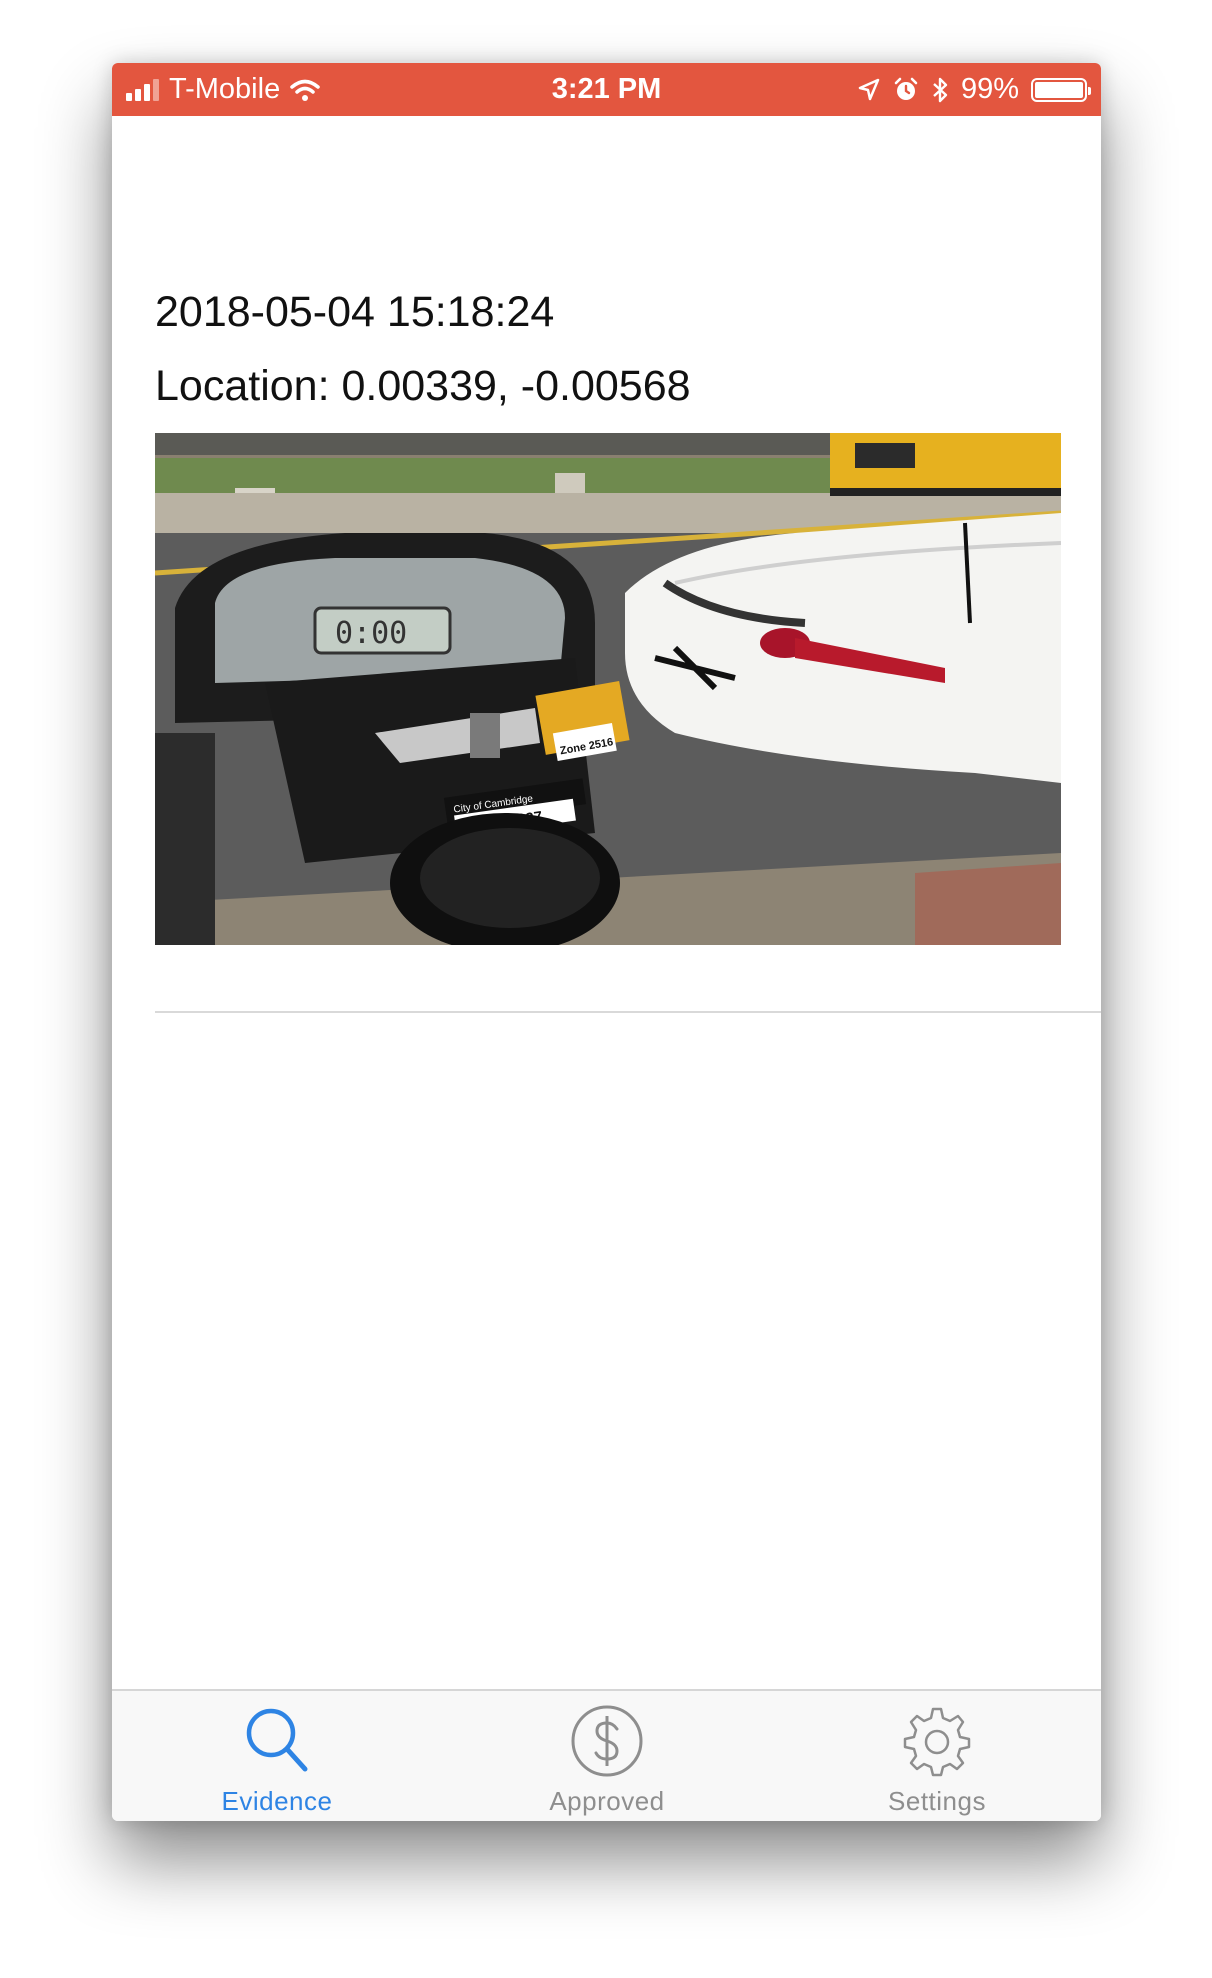  I want to click on search-icon, so click(277, 1740).